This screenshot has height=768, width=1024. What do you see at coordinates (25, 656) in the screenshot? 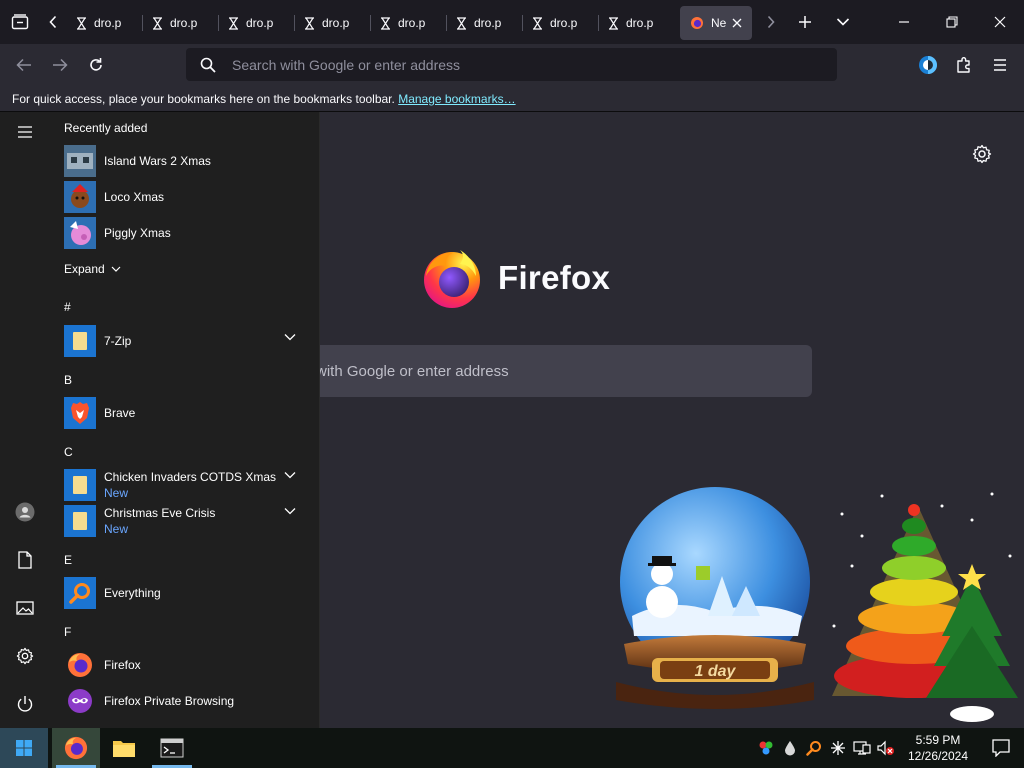
I see `settings-button` at bounding box center [25, 656].